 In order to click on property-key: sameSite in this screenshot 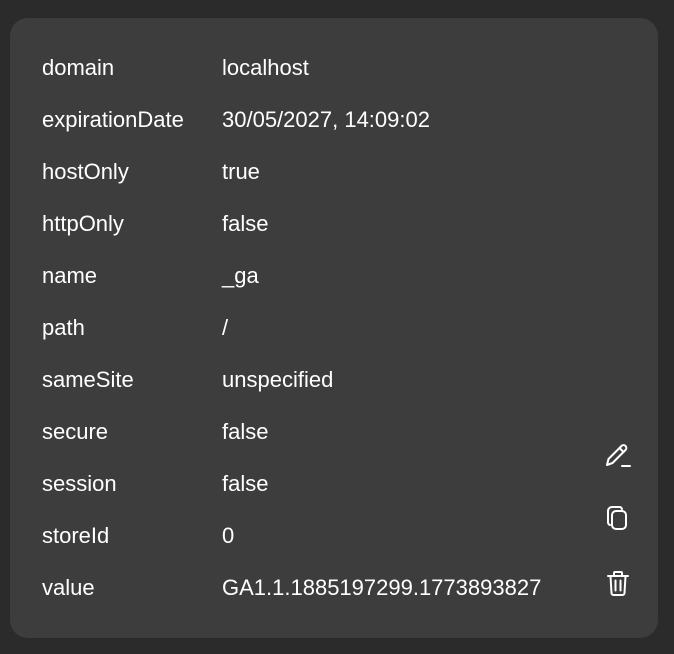, I will do `click(88, 379)`.